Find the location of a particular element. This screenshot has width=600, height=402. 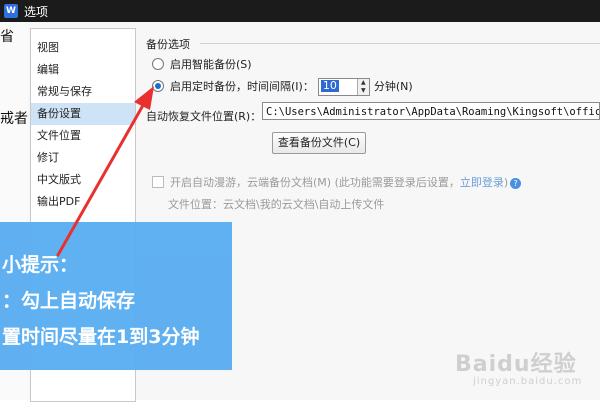

tip-heading: 小提示： is located at coordinates (40, 265).